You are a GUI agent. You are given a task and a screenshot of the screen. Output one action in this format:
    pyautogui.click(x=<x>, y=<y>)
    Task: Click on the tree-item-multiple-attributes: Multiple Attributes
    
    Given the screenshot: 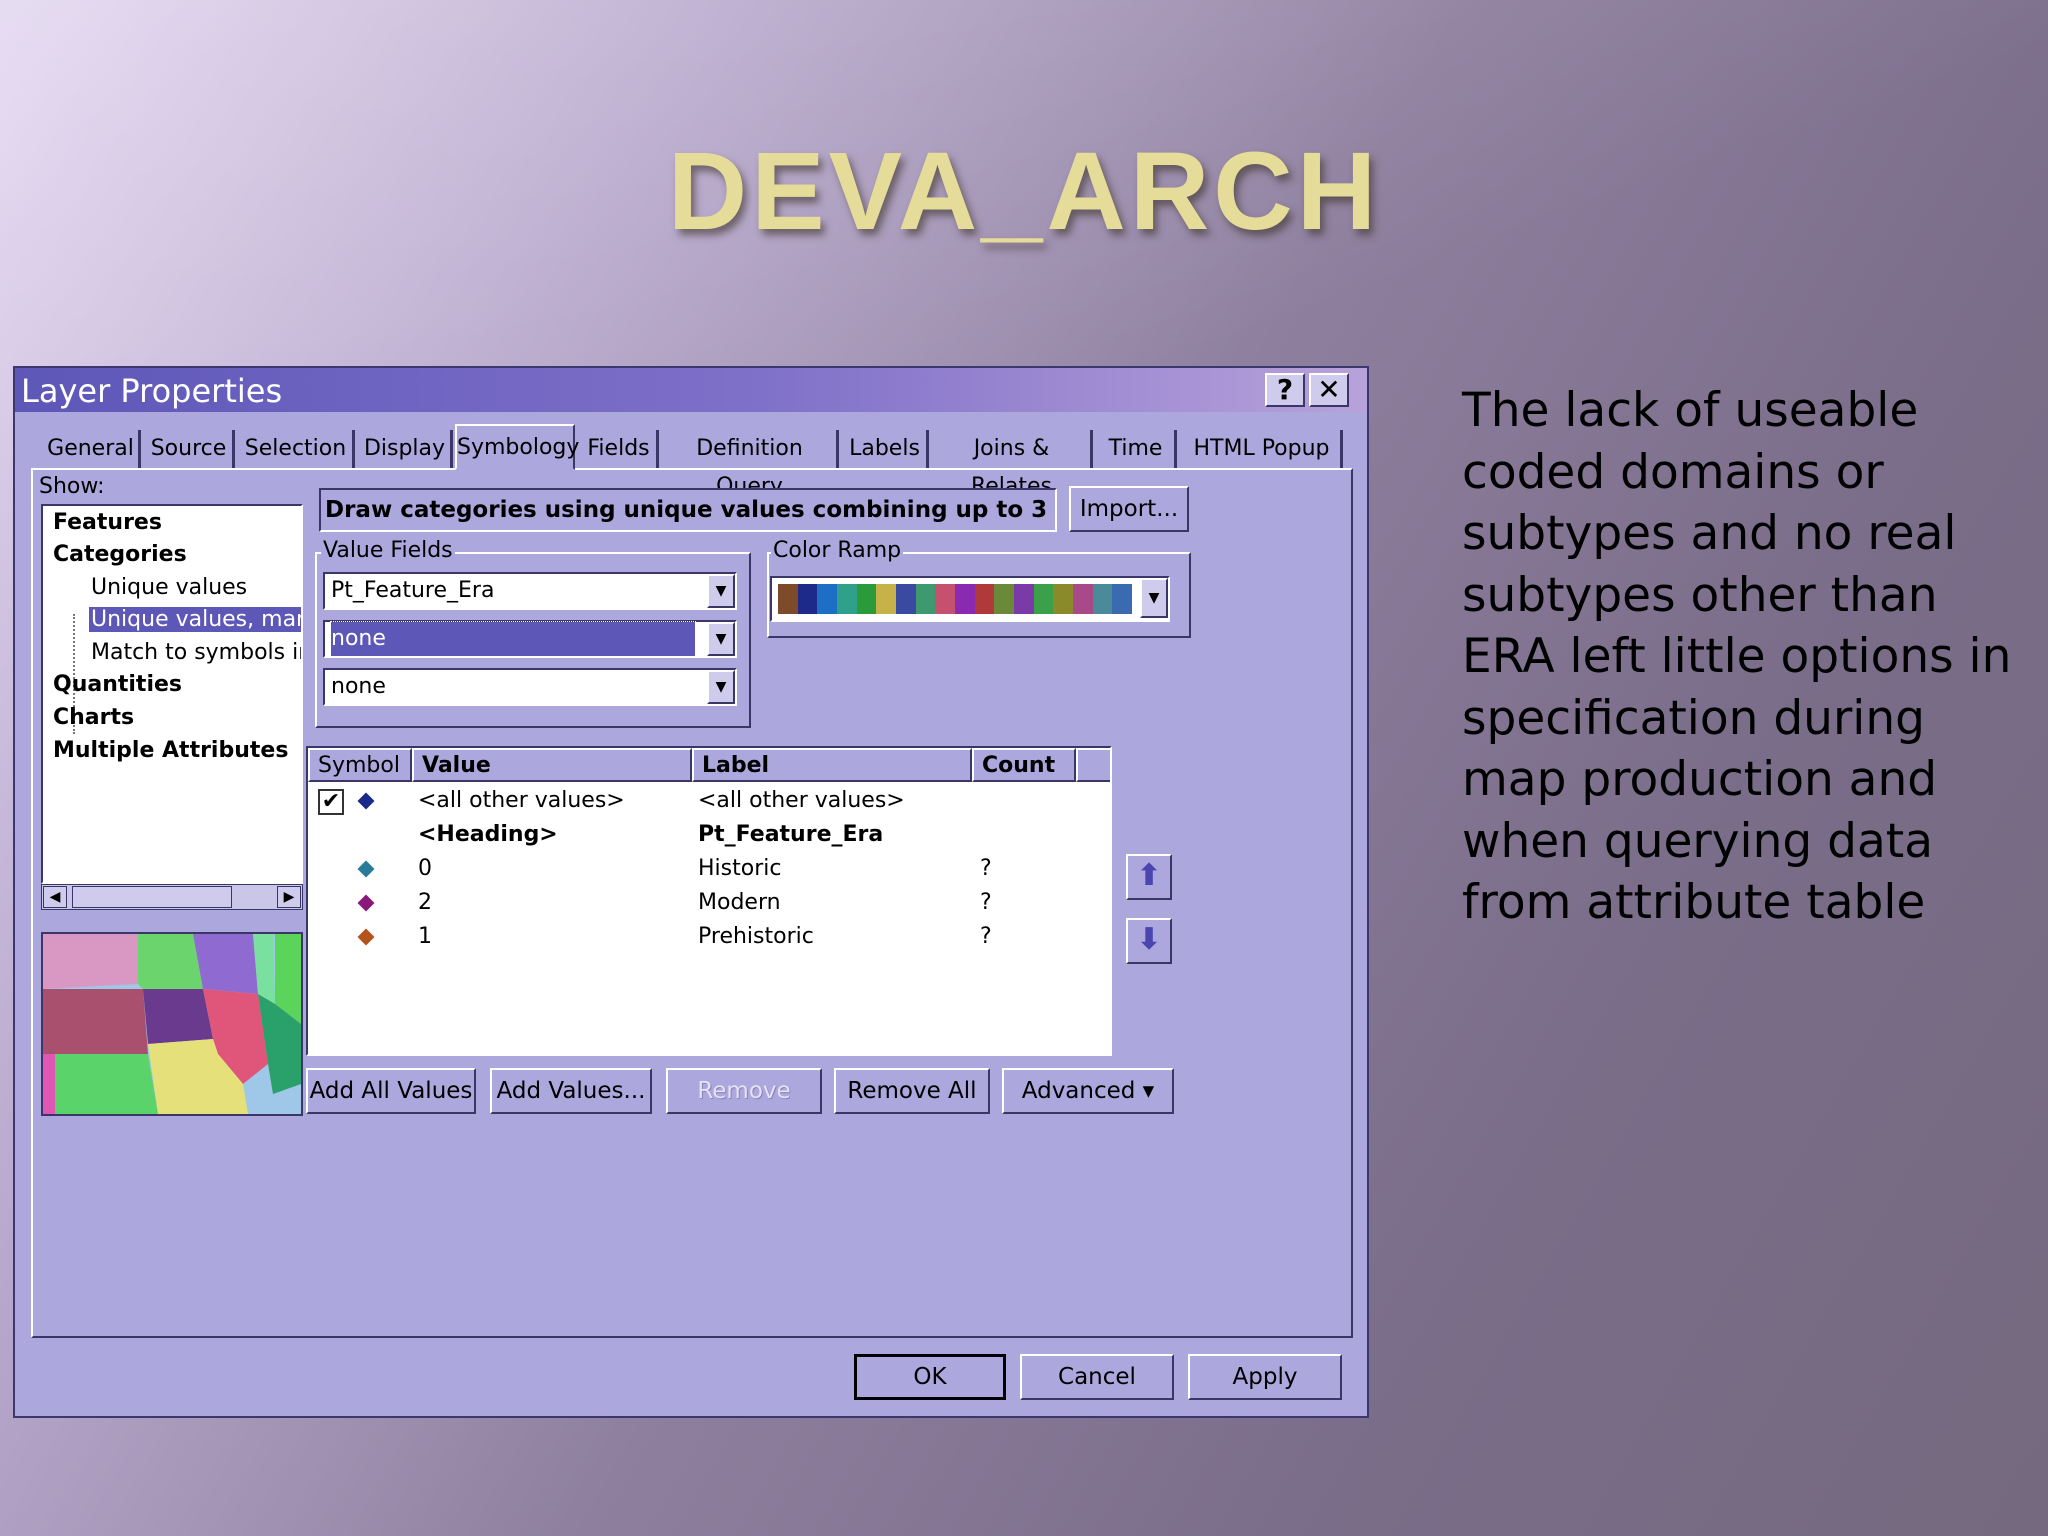 What is the action you would take?
    pyautogui.click(x=170, y=750)
    